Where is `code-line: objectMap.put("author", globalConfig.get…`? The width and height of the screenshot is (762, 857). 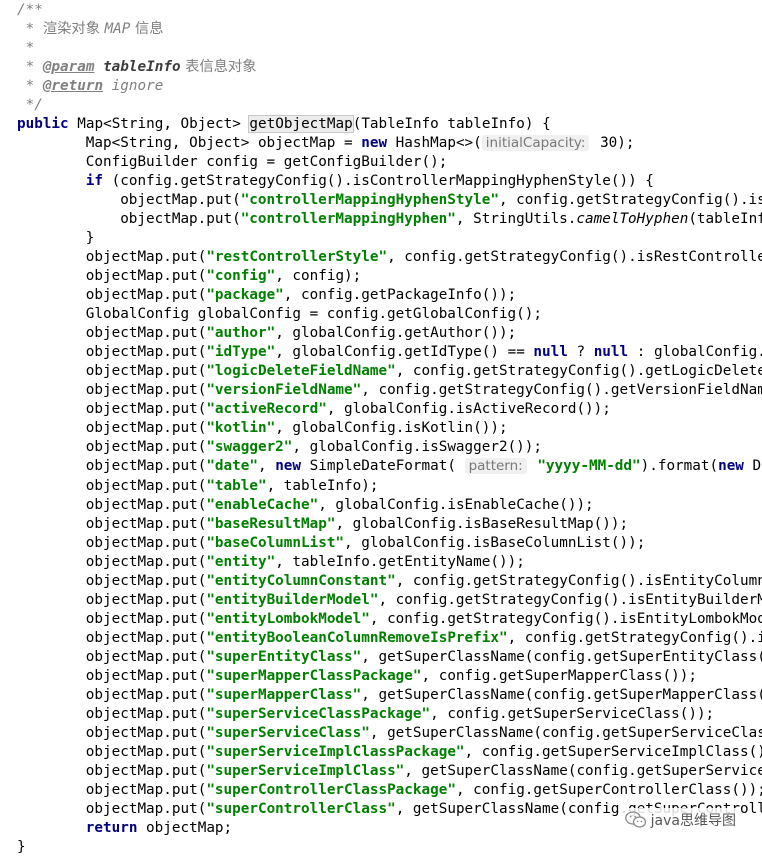 code-line: objectMap.put("author", globalConfig.get… is located at coordinates (381, 333).